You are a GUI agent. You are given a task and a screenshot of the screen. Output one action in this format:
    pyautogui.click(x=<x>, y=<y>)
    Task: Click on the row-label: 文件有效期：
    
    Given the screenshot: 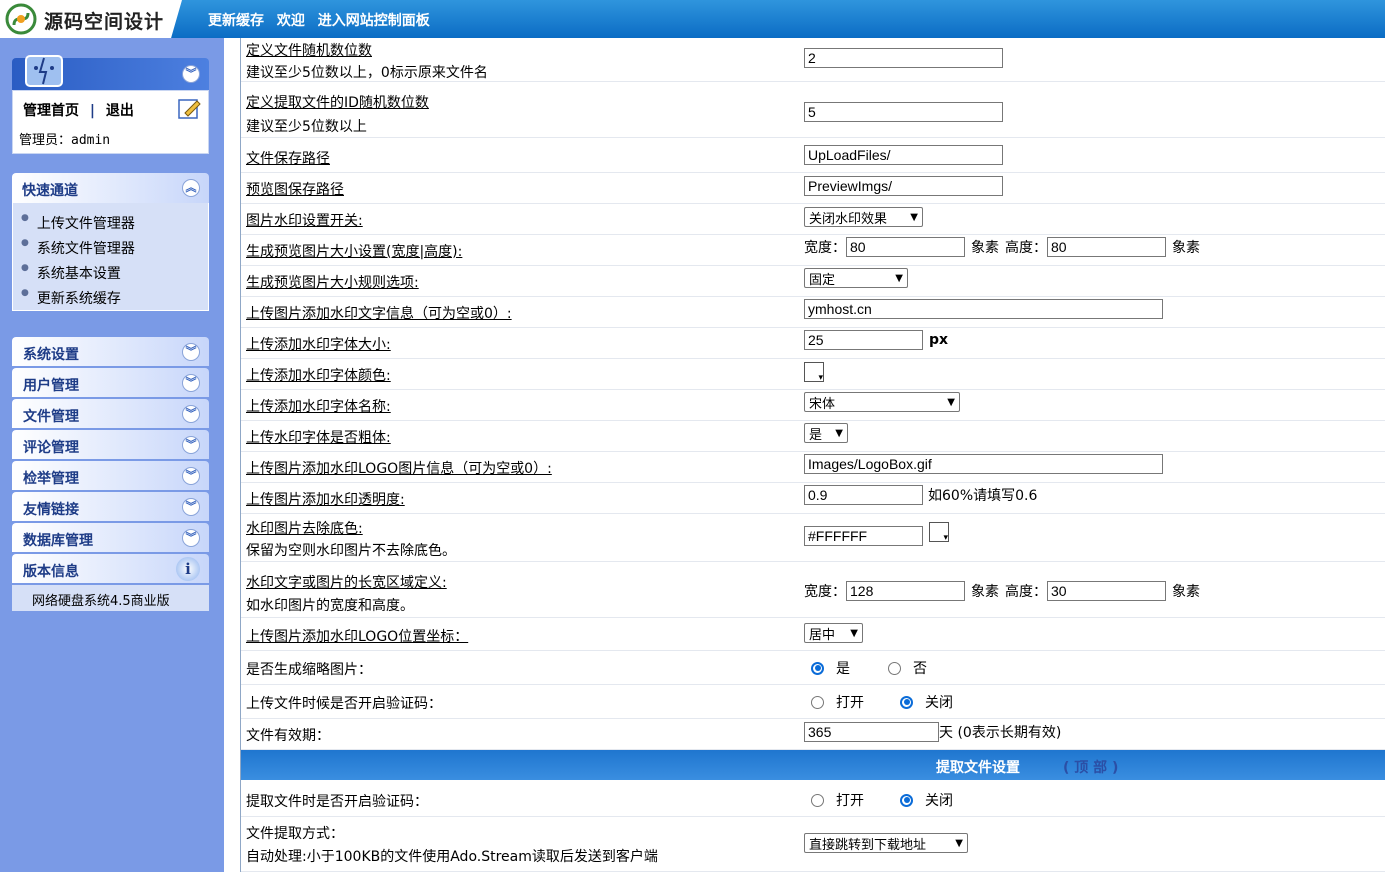 What is the action you would take?
    pyautogui.click(x=288, y=736)
    